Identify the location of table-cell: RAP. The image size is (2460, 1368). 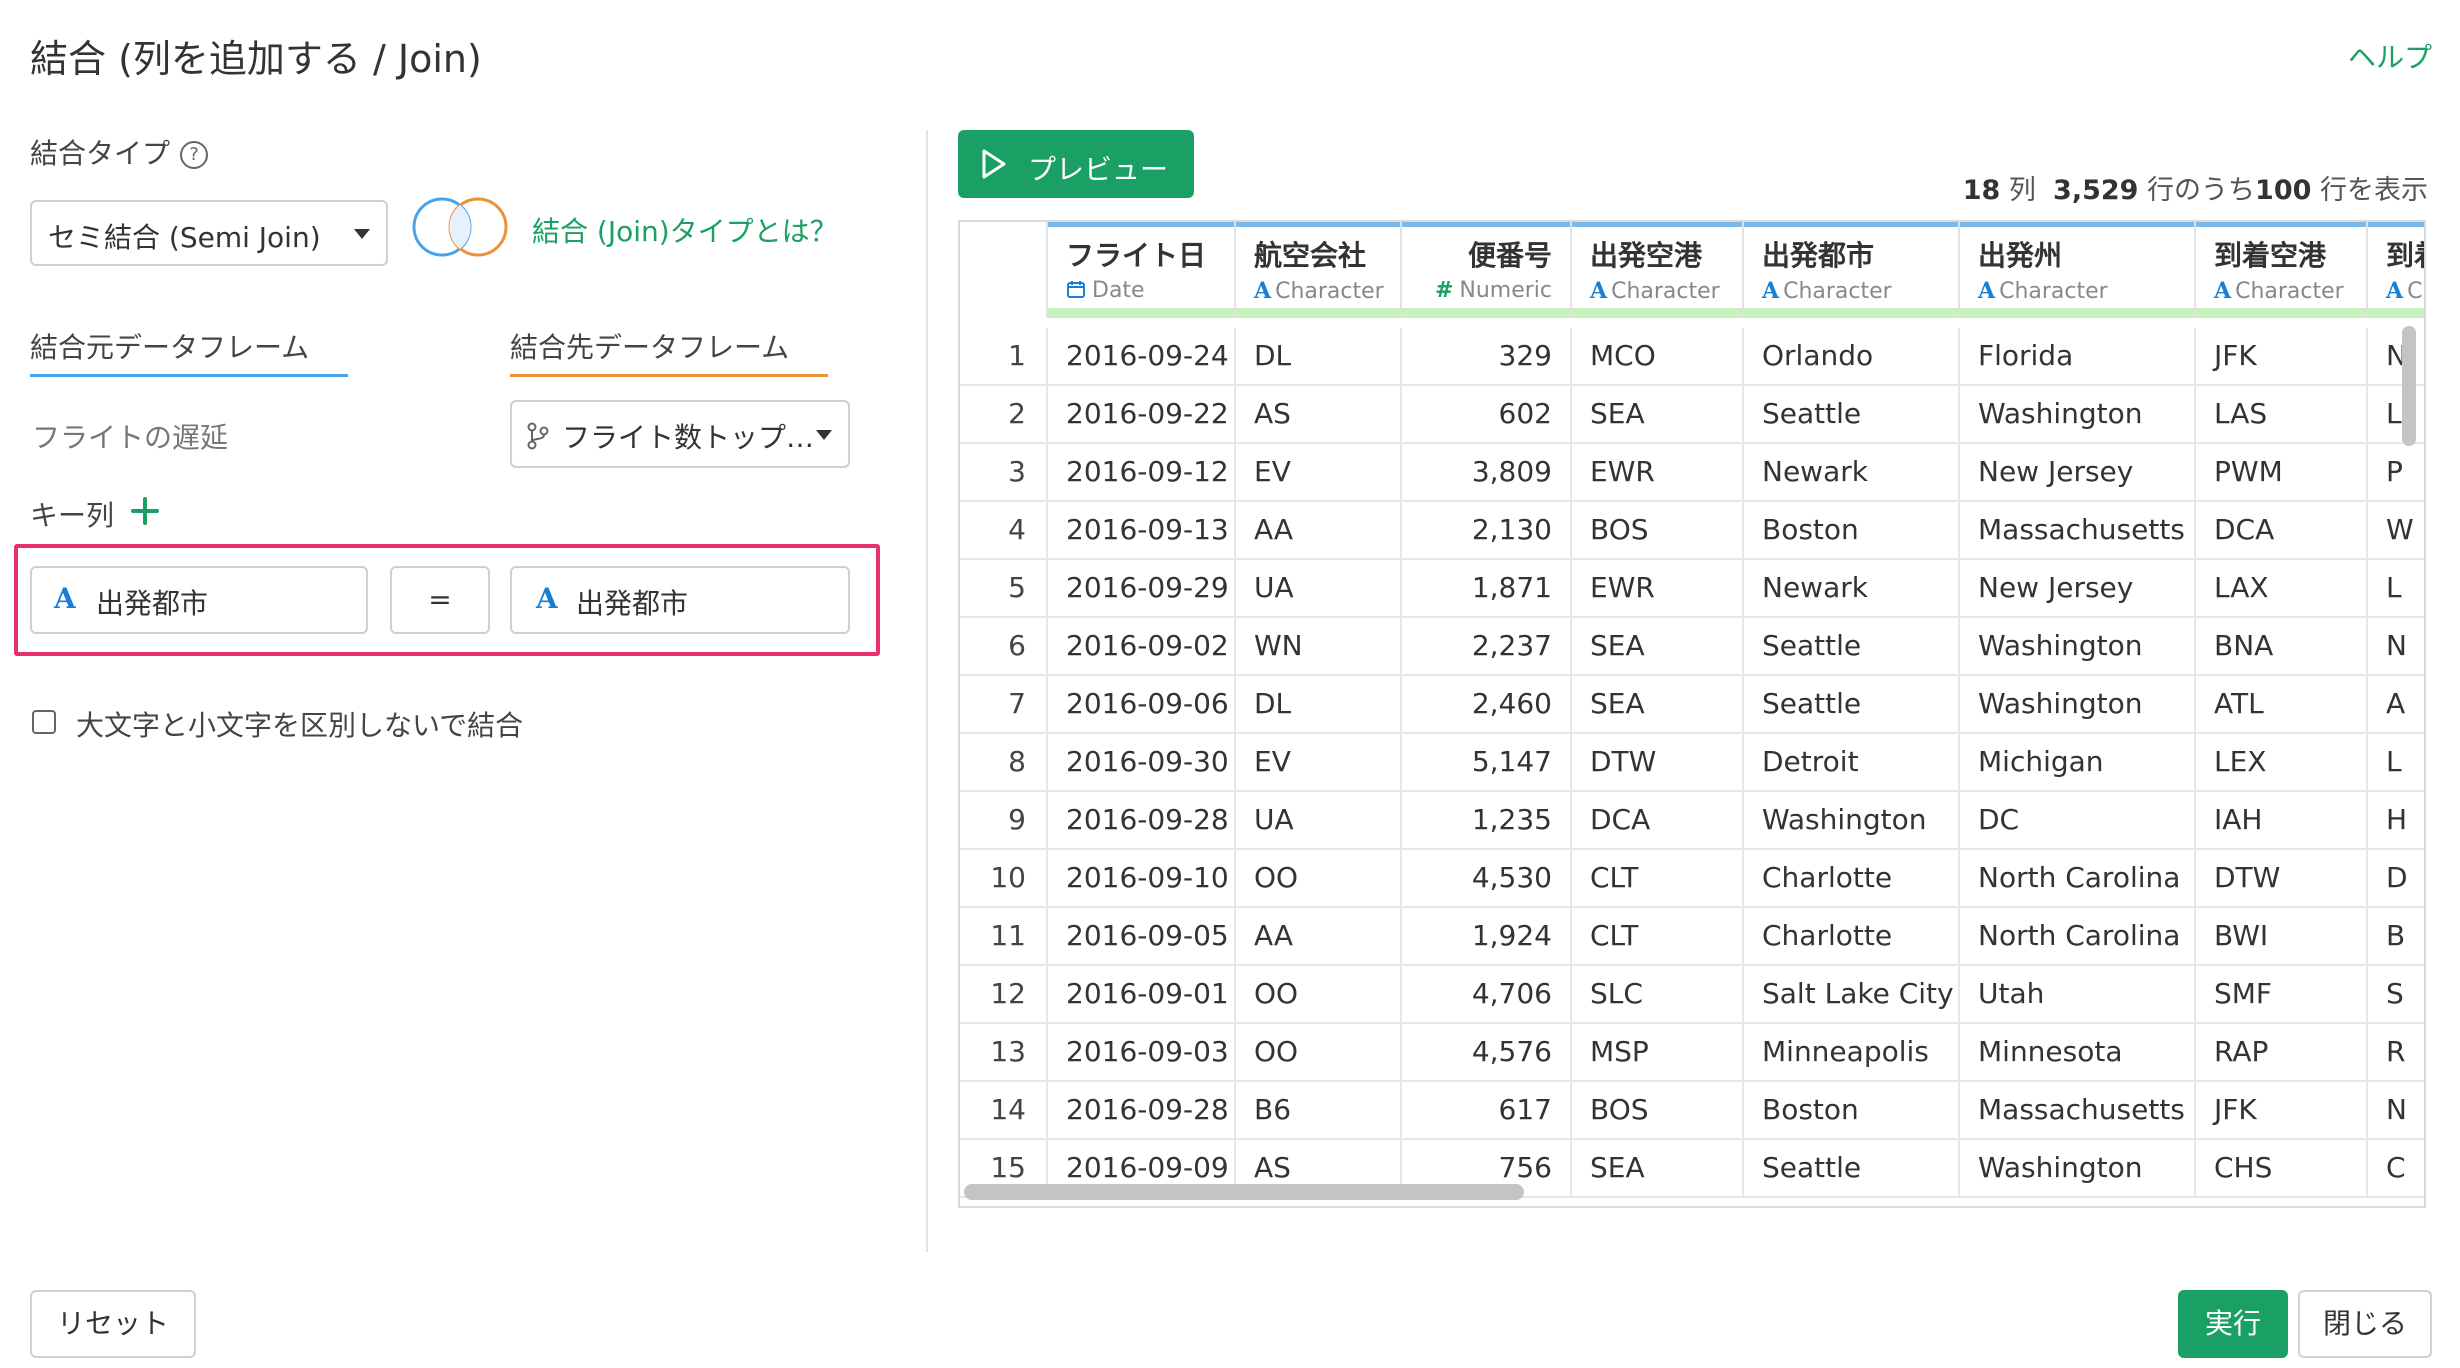
(2282, 1053).